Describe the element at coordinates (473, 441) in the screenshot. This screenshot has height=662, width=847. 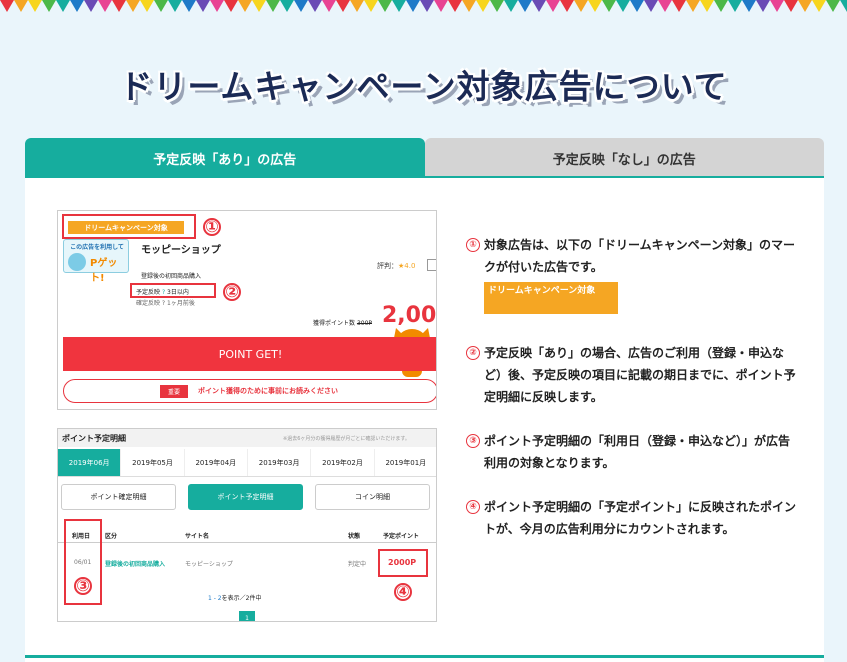
I see `explanation-number: ③` at that location.